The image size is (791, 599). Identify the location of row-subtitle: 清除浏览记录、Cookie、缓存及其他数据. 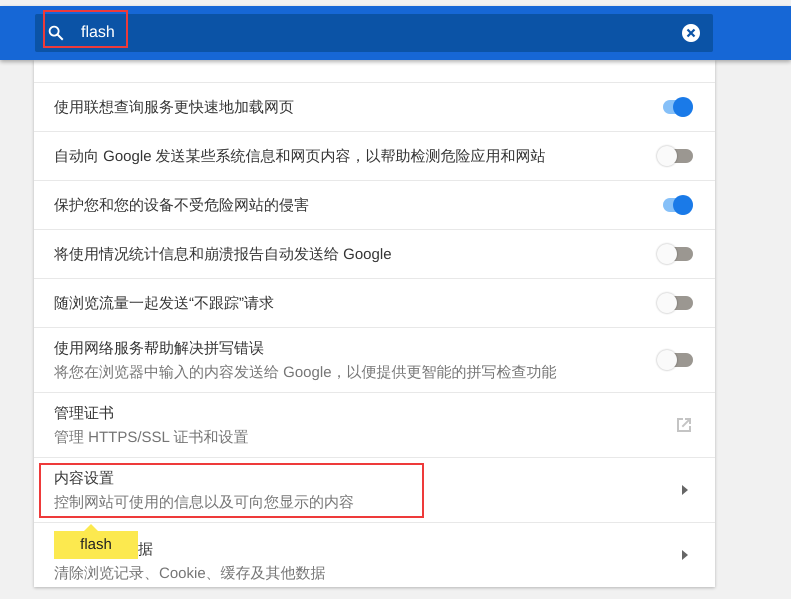
(190, 573).